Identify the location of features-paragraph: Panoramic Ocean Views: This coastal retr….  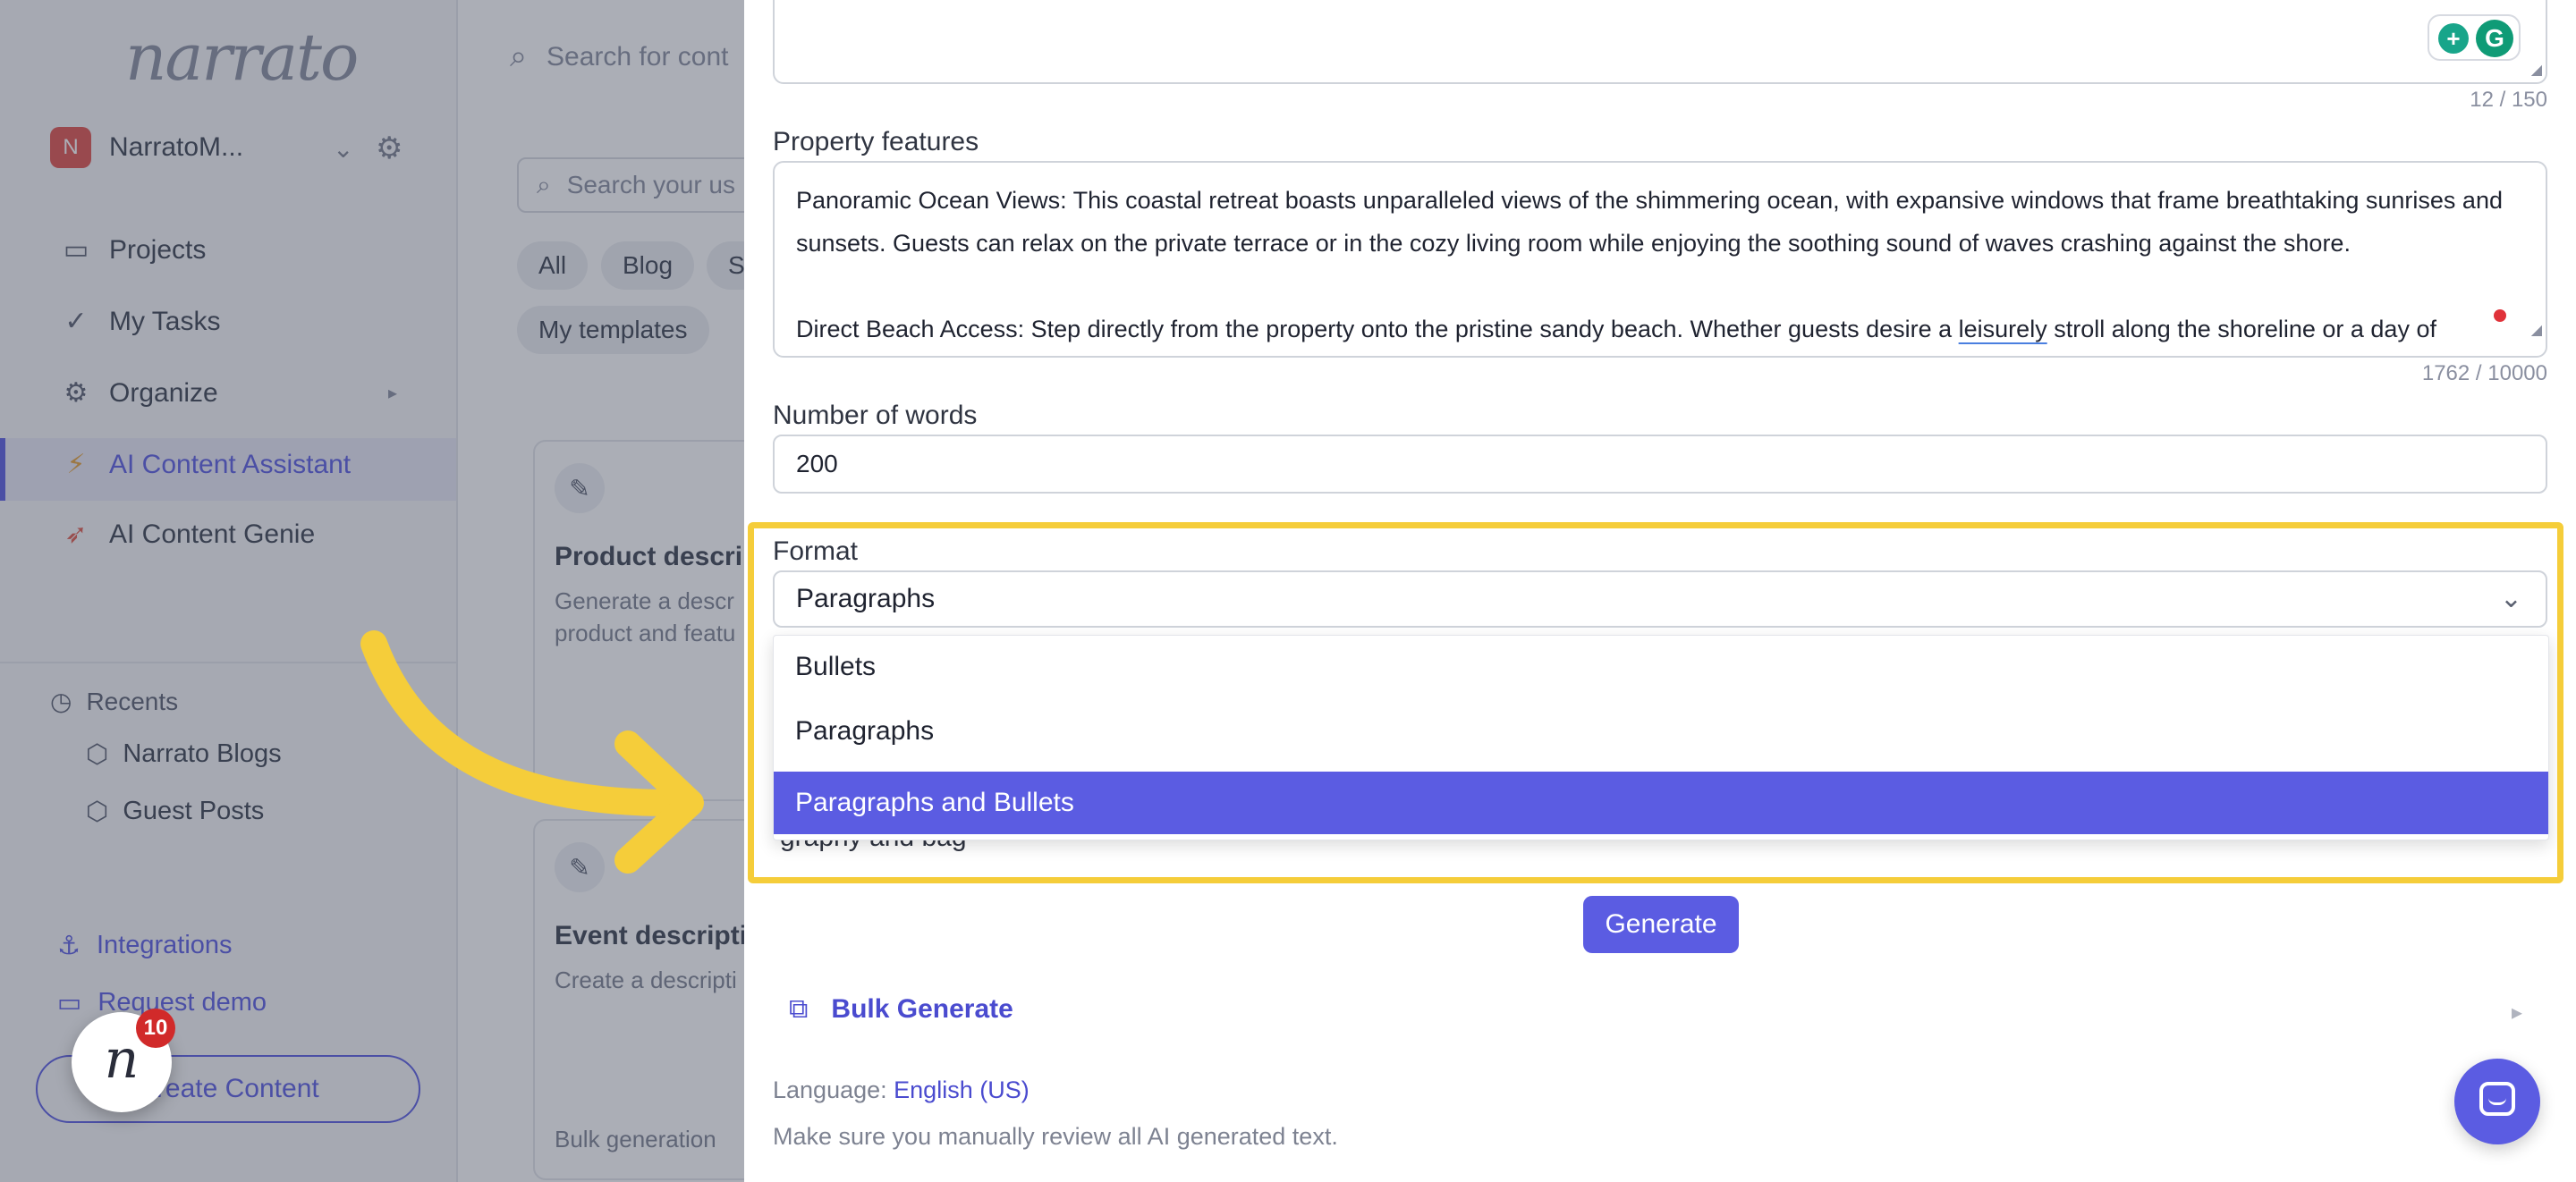
(1649, 222).